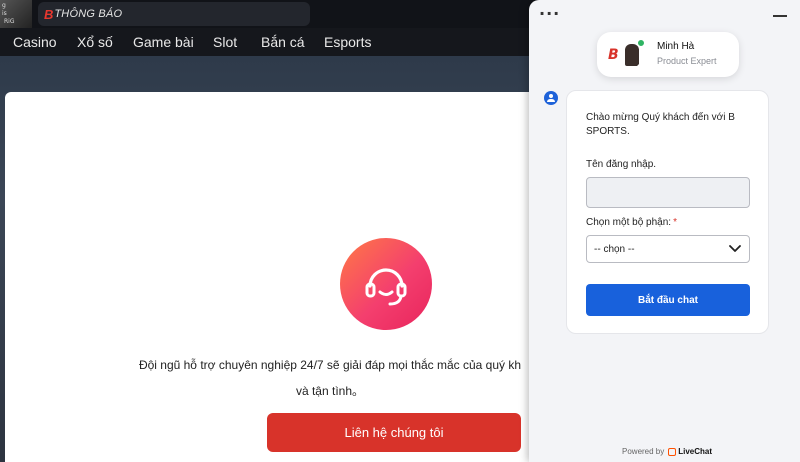  What do you see at coordinates (225, 42) in the screenshot?
I see `nav-item-slot: Slot` at bounding box center [225, 42].